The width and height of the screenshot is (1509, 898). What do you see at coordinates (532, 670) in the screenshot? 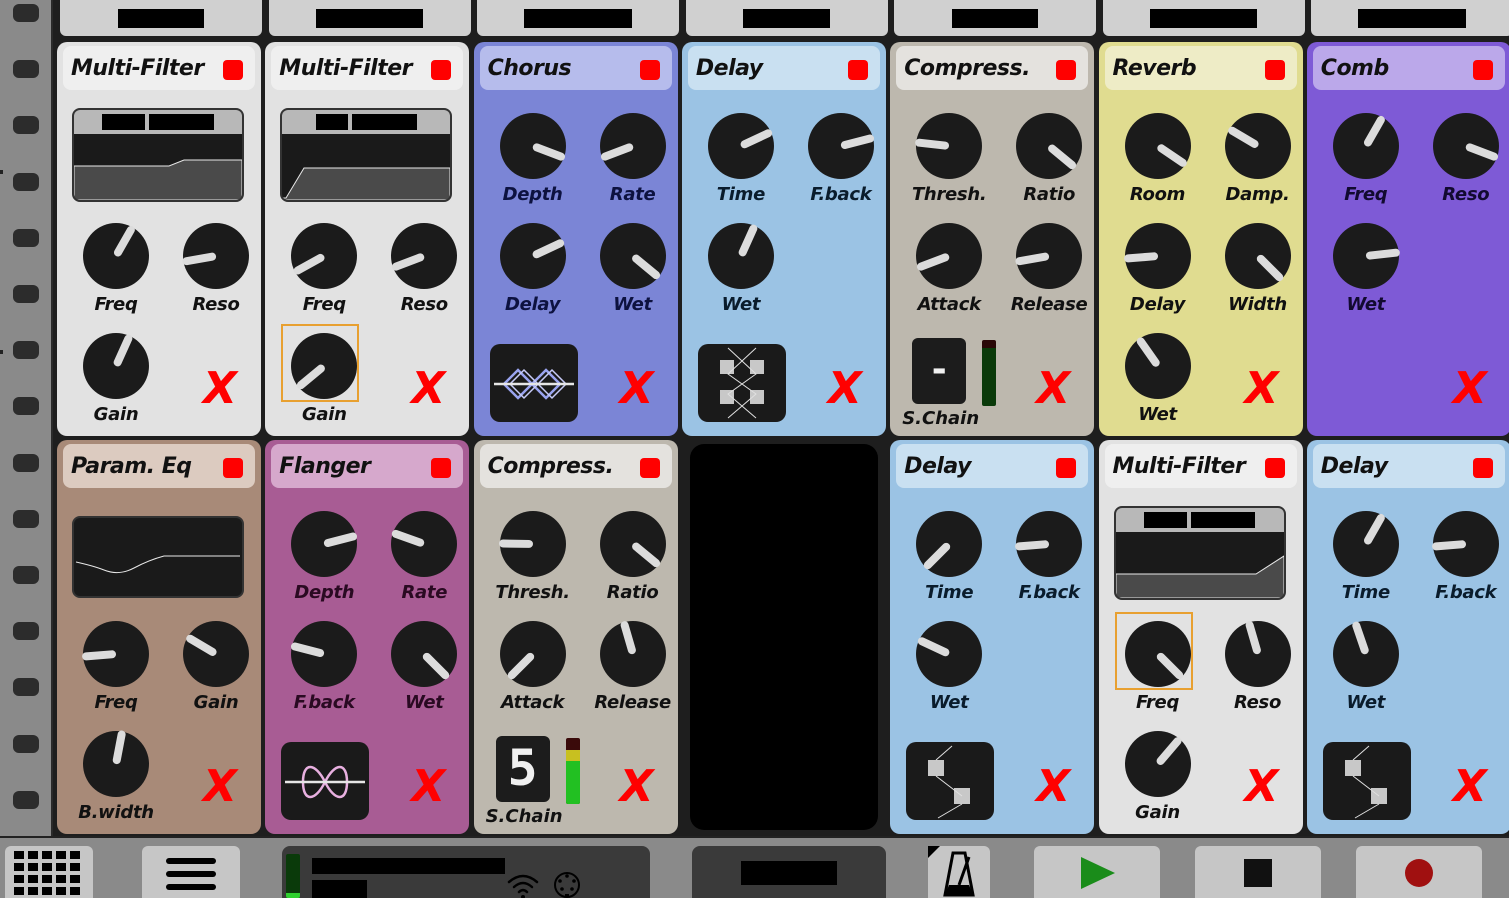
I see `knob-attack: Attack` at bounding box center [532, 670].